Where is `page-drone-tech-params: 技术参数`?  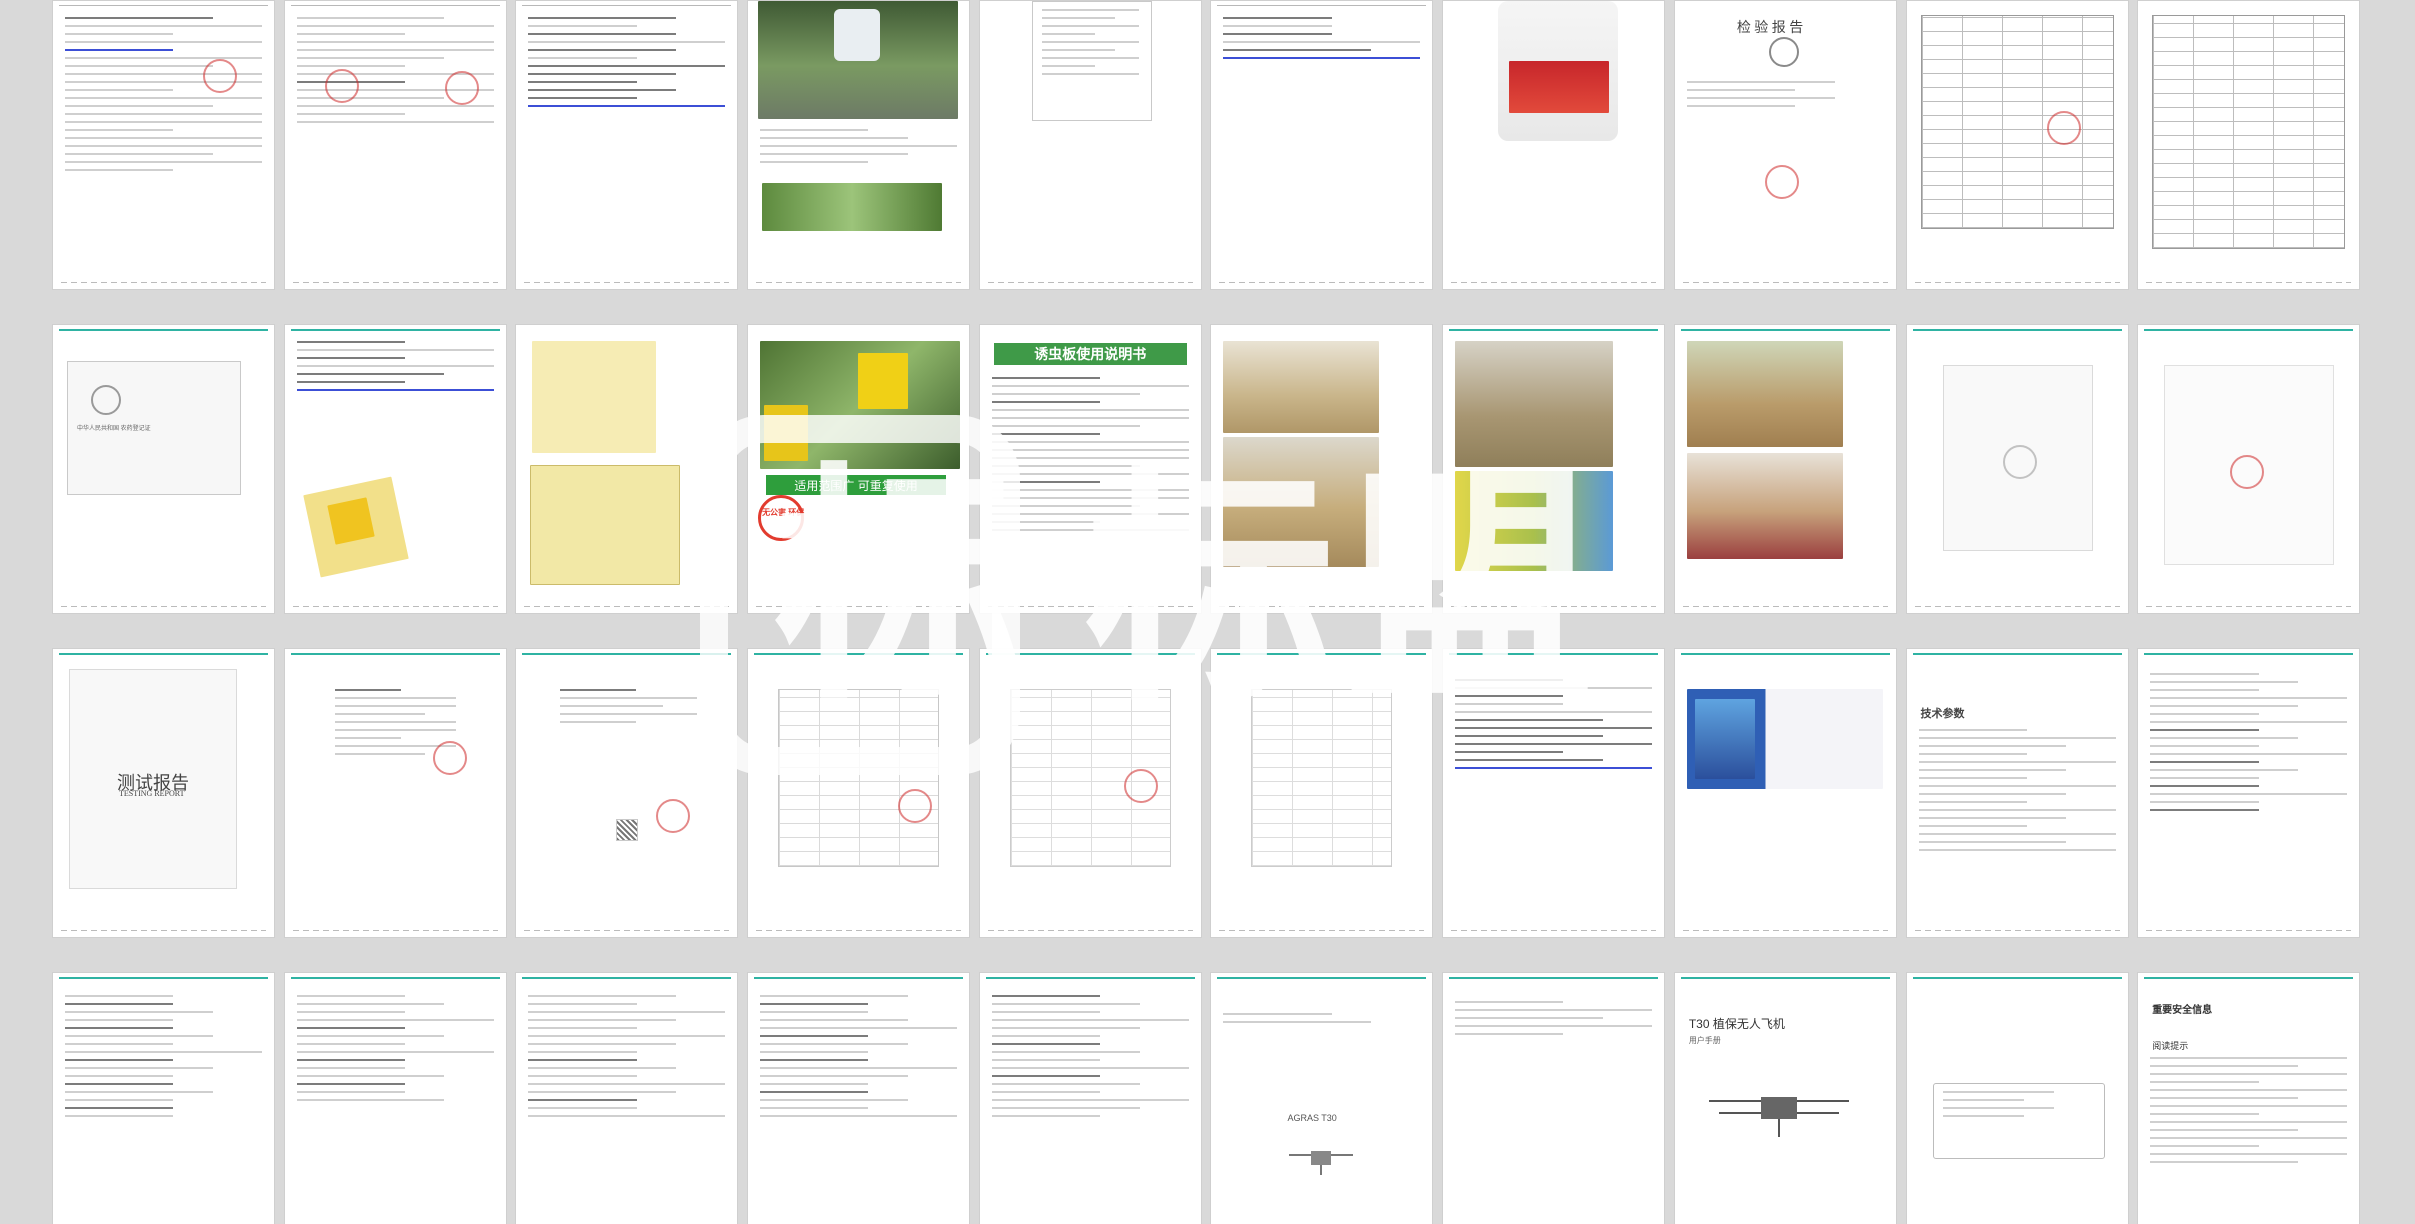 page-drone-tech-params: 技术参数 is located at coordinates (2017, 793).